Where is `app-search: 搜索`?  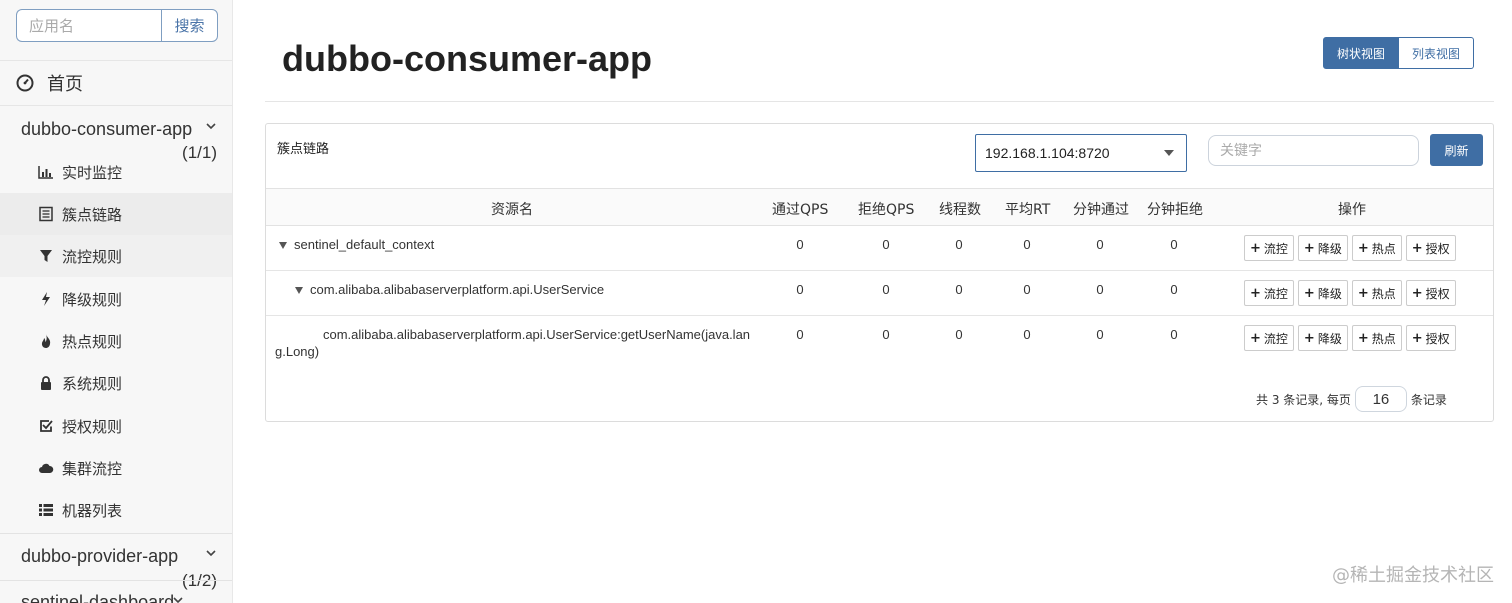 app-search: 搜索 is located at coordinates (117, 25).